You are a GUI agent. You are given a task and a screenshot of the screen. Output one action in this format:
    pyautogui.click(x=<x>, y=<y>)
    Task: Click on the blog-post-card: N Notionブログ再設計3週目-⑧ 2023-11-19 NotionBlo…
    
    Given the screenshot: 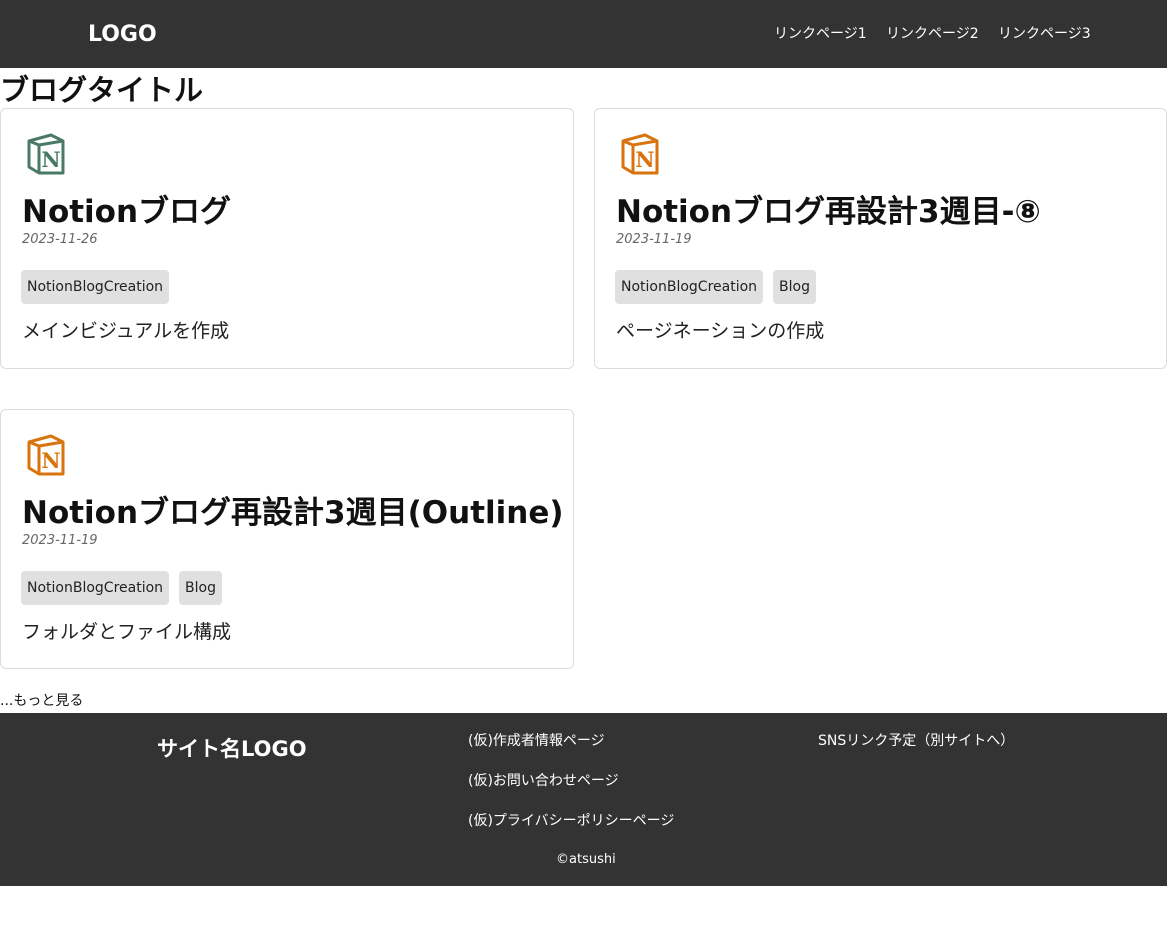 What is the action you would take?
    pyautogui.click(x=880, y=238)
    